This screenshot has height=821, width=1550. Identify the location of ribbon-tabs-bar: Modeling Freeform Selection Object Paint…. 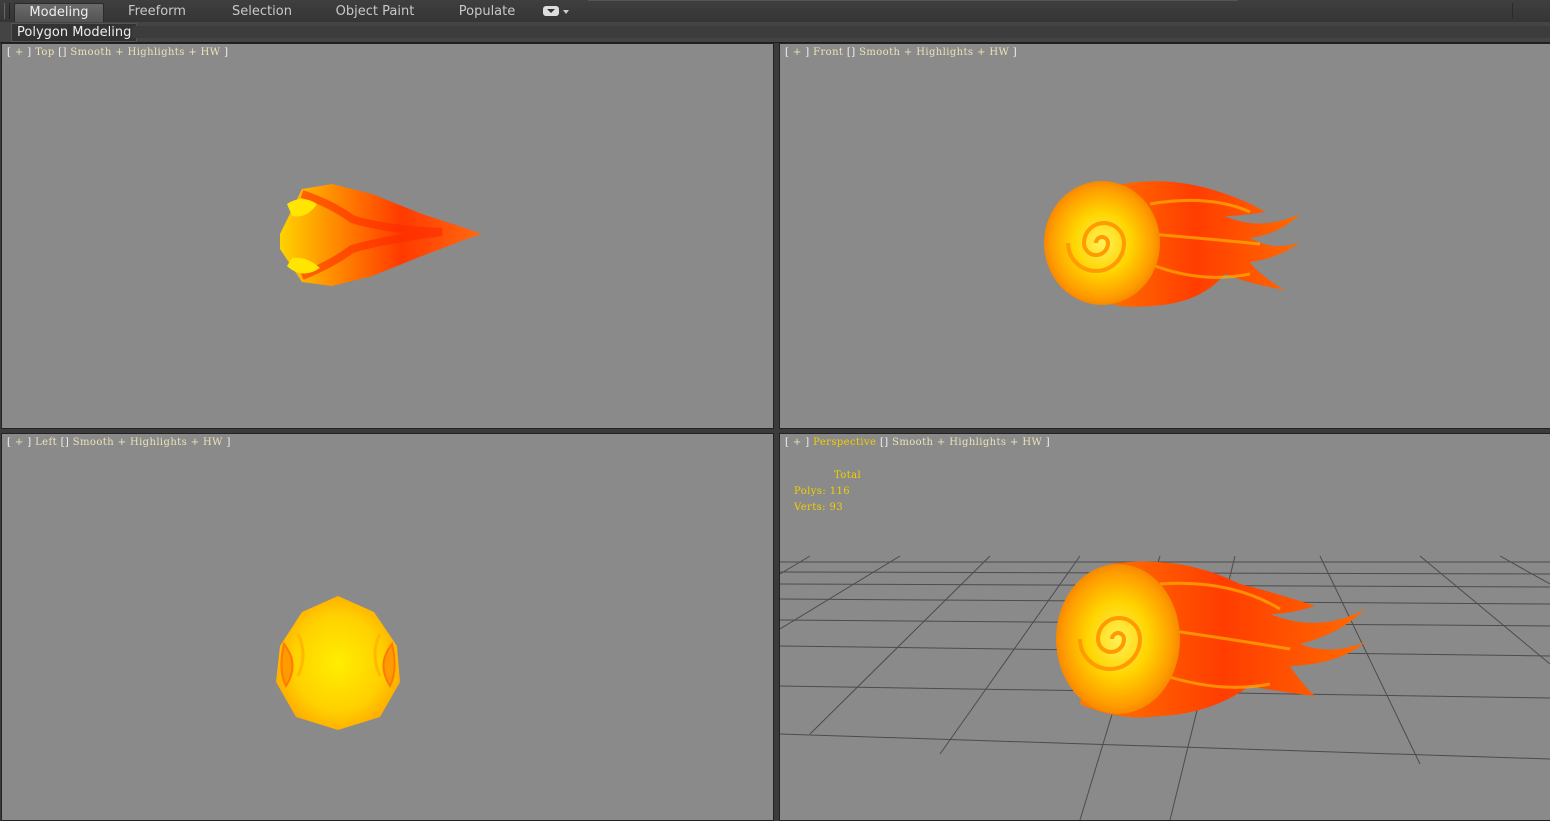
(775, 11).